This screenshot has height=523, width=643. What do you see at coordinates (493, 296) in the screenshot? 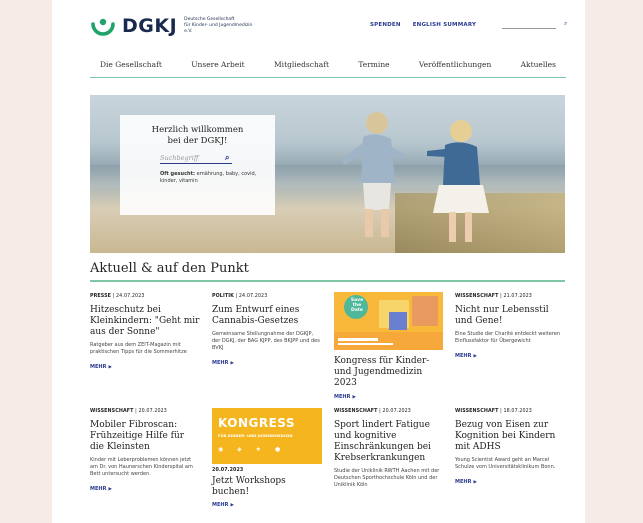
I see `card-meta: WISSENSCHAFT | 21.07.2023` at bounding box center [493, 296].